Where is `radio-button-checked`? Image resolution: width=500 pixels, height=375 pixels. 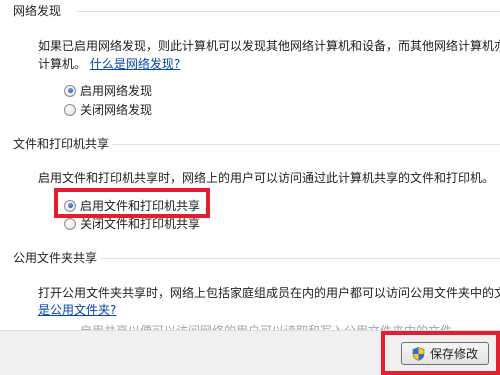 radio-button-checked is located at coordinates (70, 90).